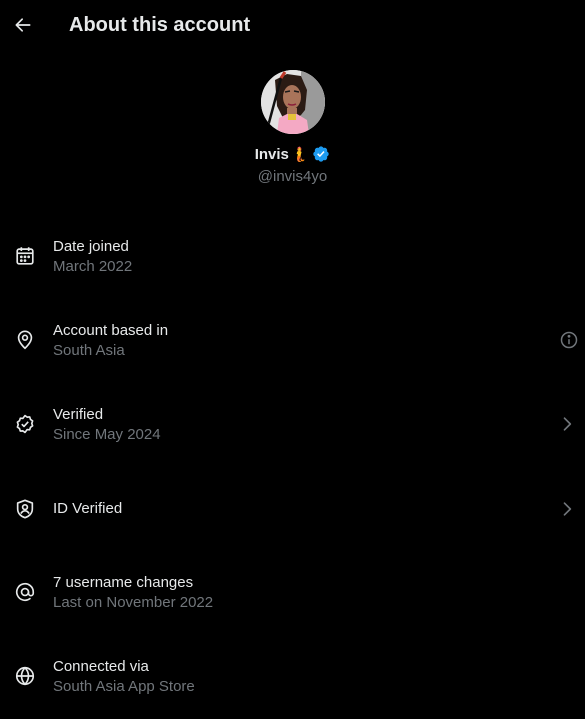  I want to click on calendar-icon, so click(25, 256).